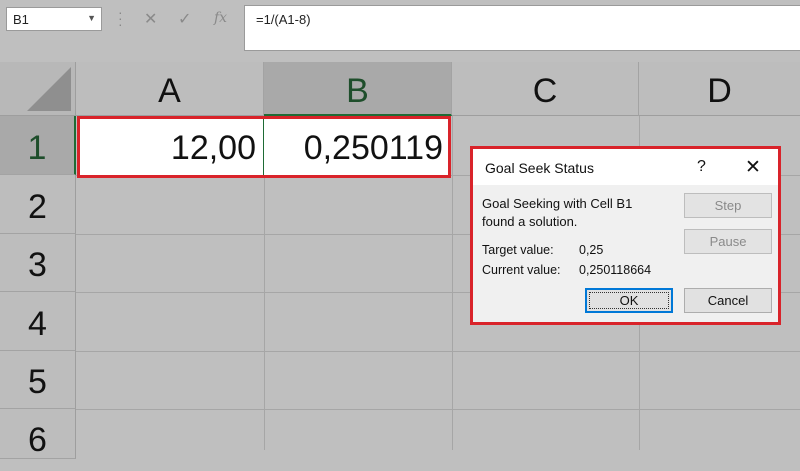 This screenshot has width=800, height=471. Describe the element at coordinates (615, 270) in the screenshot. I see `current-value: 0,250118664` at that location.